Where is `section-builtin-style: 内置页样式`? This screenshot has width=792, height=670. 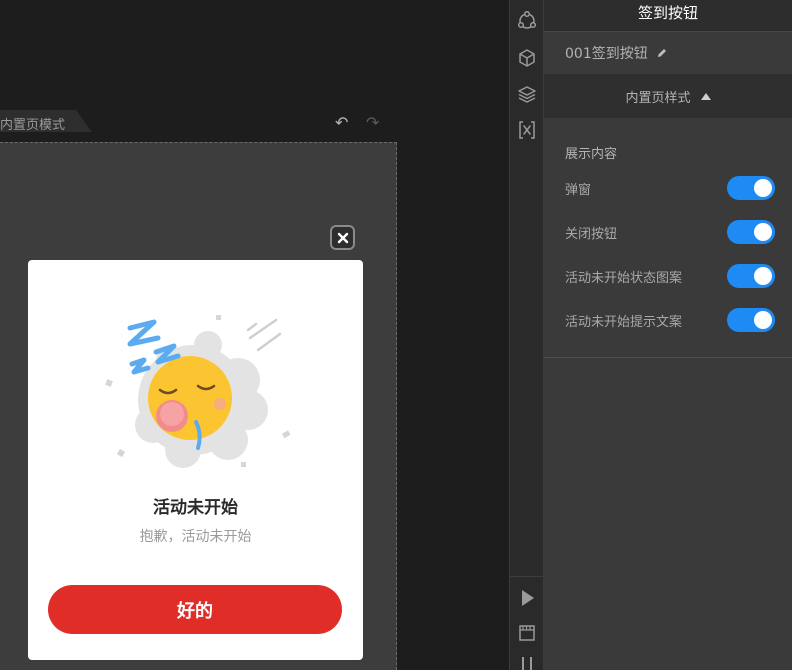
section-builtin-style: 内置页样式 is located at coordinates (668, 96).